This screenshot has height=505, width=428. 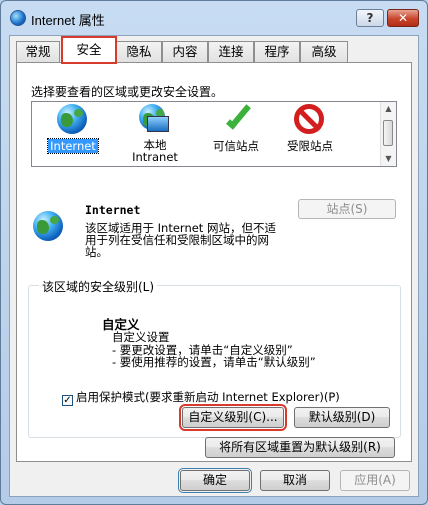 What do you see at coordinates (310, 146) in the screenshot?
I see `zone-label: 受限站点` at bounding box center [310, 146].